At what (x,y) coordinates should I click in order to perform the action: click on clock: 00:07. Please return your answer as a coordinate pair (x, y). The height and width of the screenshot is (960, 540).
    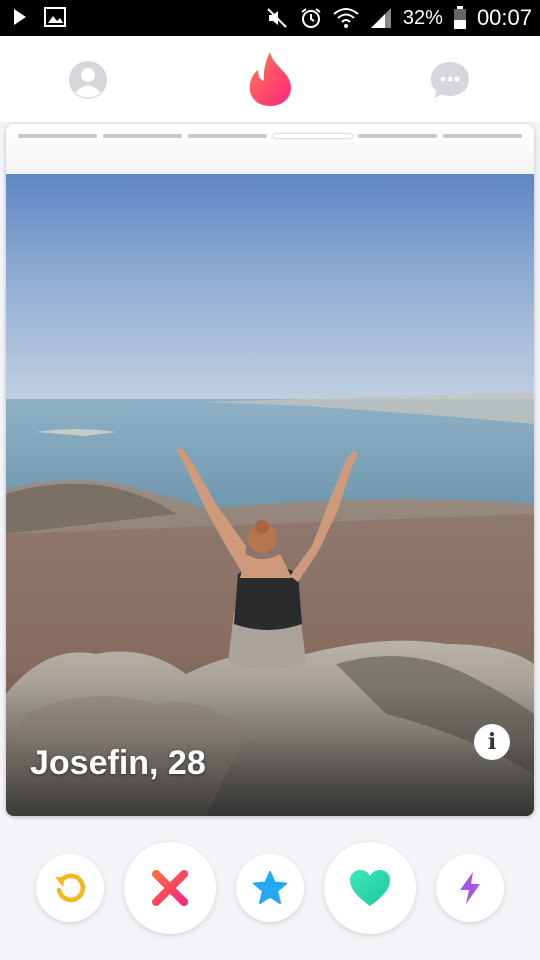
    Looking at the image, I should click on (504, 17).